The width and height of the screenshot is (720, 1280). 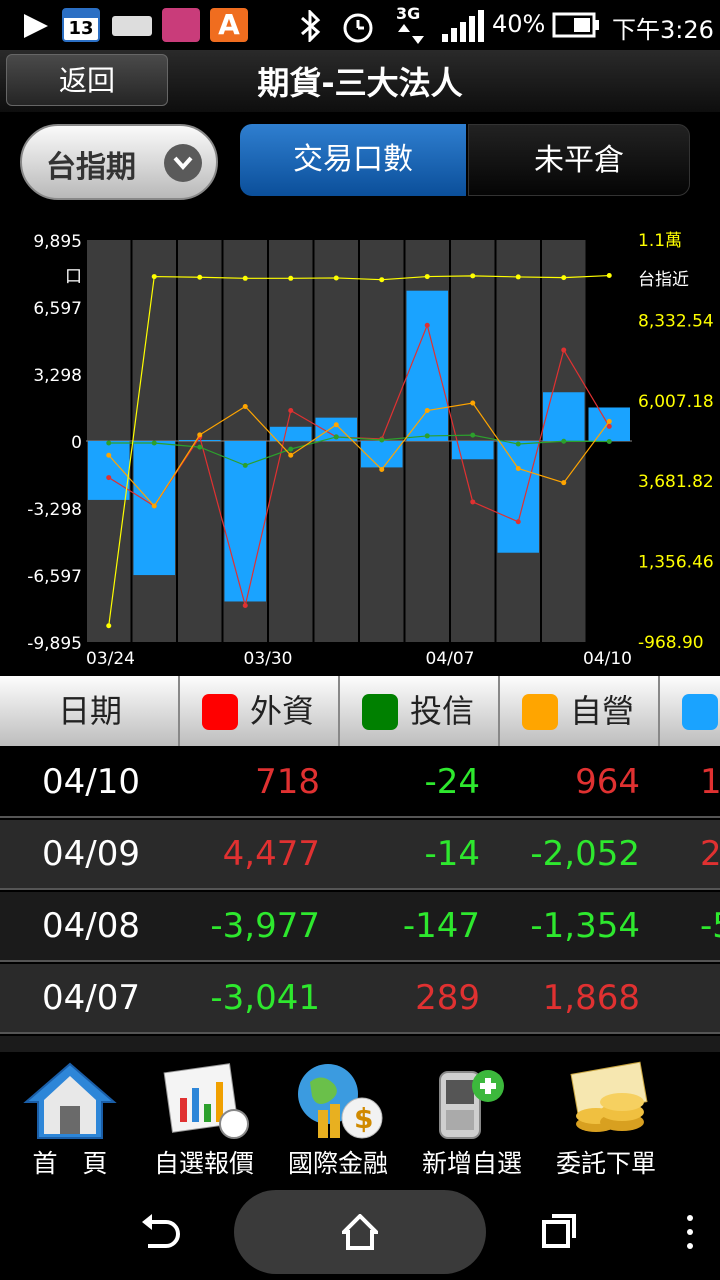 I want to click on left-axis-tick: -9,895, so click(x=54, y=644).